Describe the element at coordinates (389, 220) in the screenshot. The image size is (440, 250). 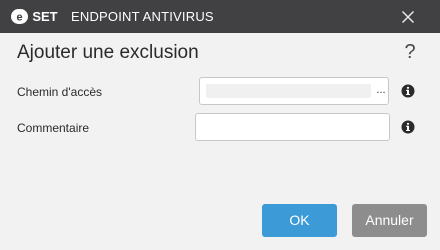
I see `cancel-button: Annuler` at that location.